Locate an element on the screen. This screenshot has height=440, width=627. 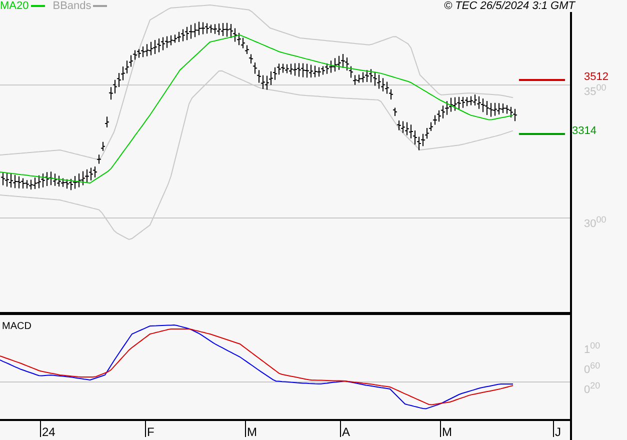
level-label: 3314 is located at coordinates (584, 131).